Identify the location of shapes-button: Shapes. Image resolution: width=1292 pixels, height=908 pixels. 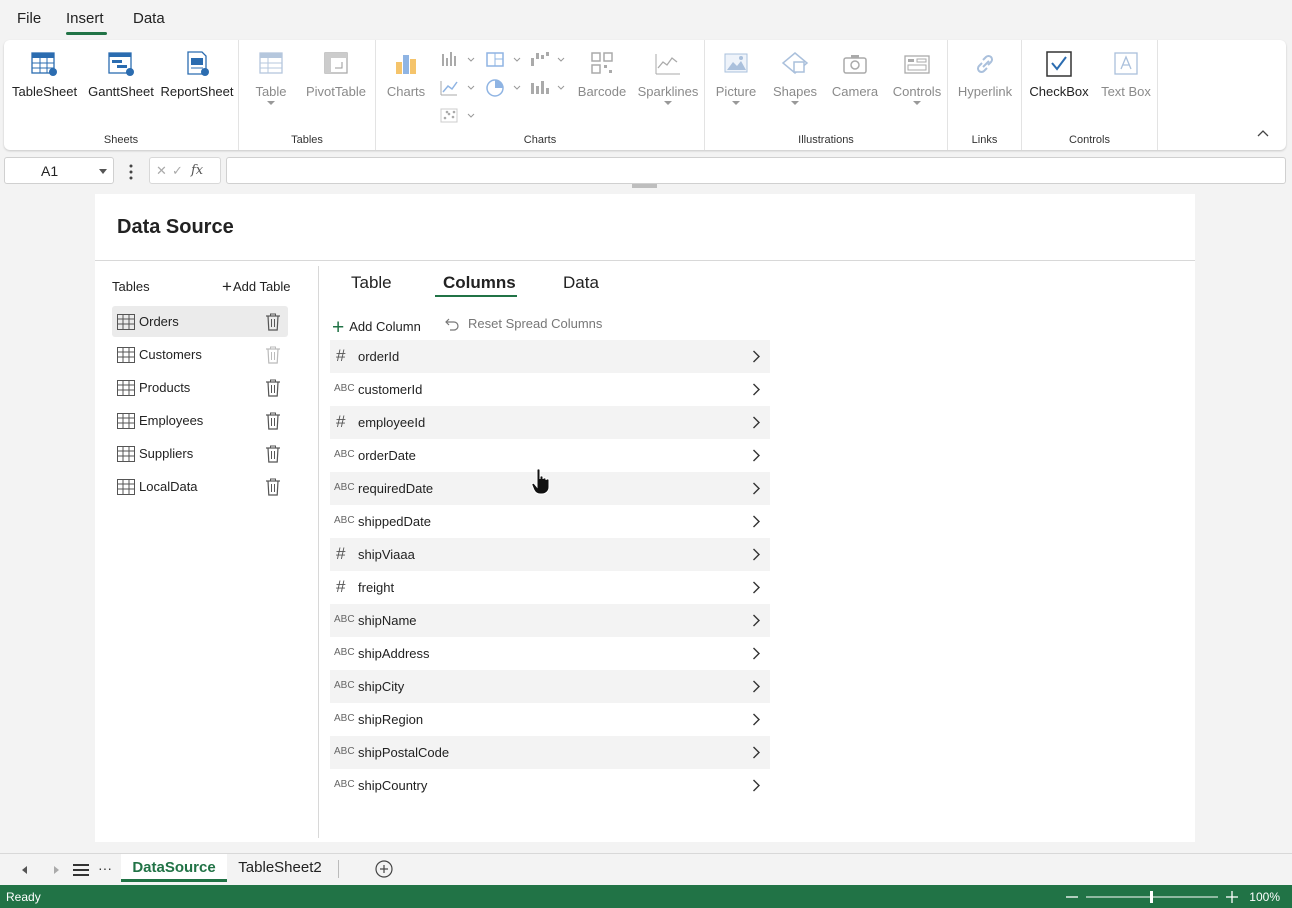
(795, 77).